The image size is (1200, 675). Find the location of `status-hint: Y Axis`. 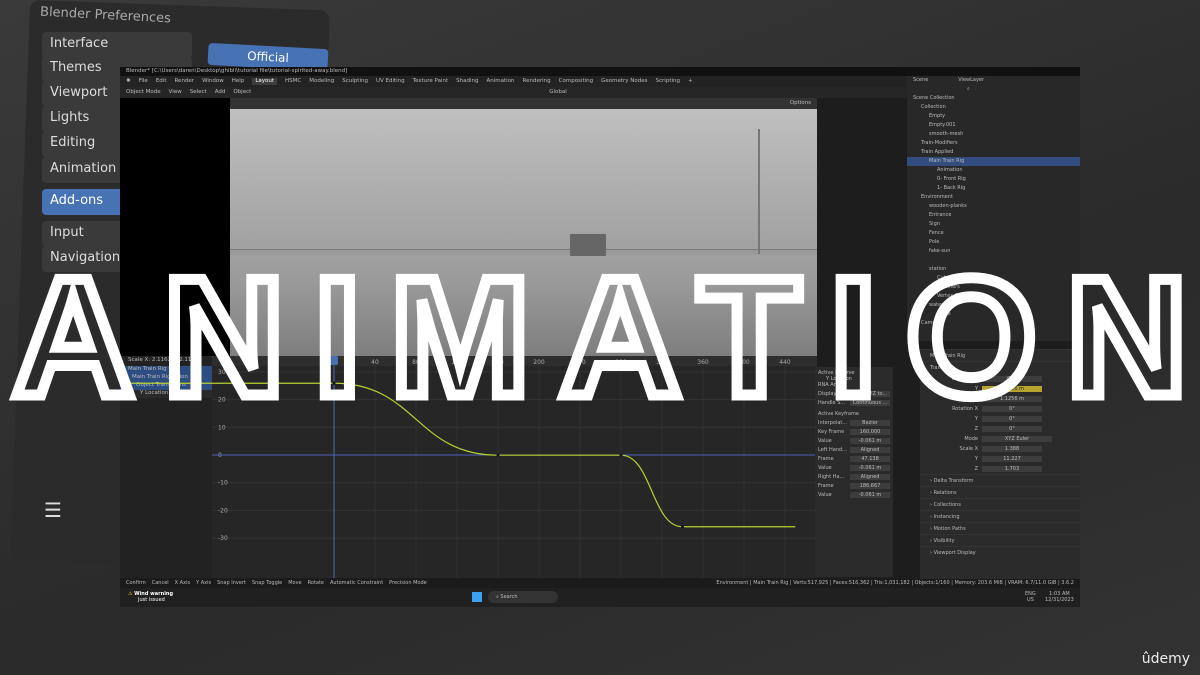

status-hint: Y Axis is located at coordinates (204, 583).